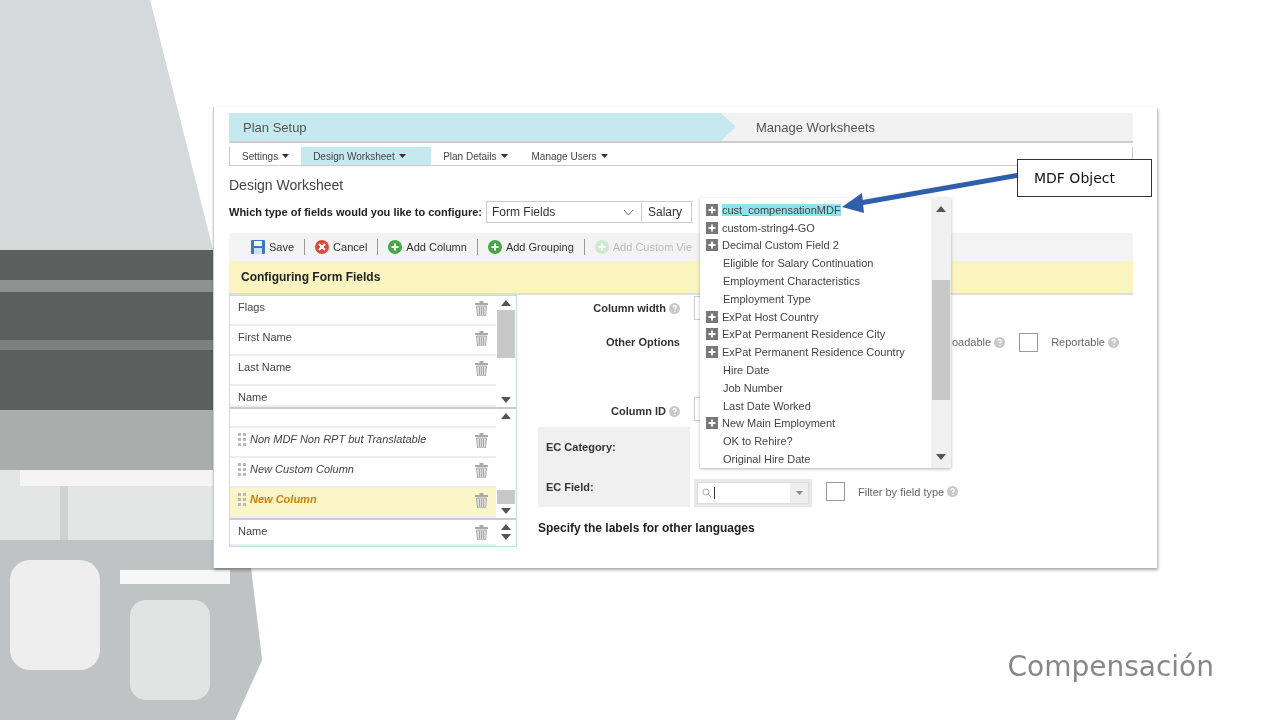 The image size is (1280, 720). I want to click on dropdown-option: Original Hire Date, so click(767, 459).